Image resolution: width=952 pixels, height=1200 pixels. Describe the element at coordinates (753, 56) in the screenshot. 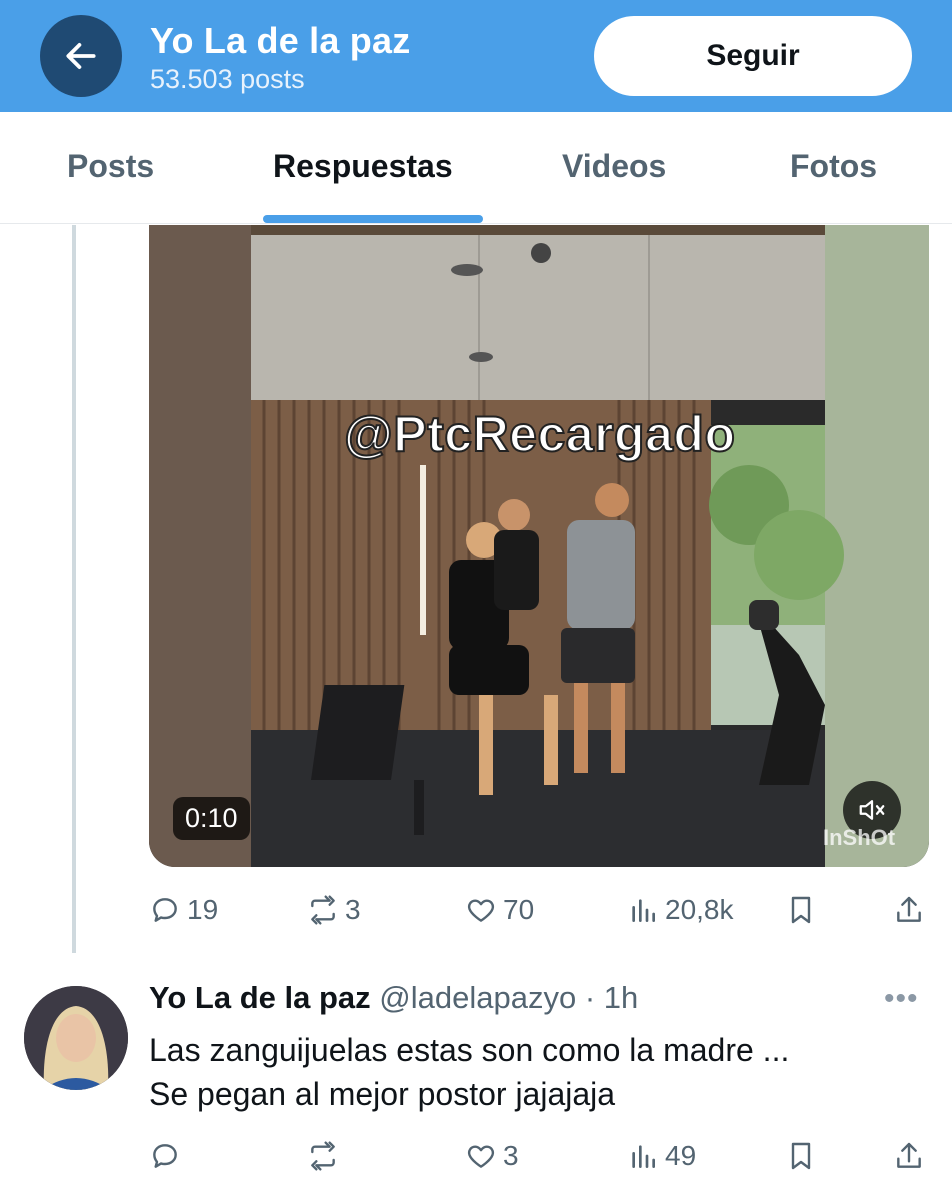

I see `follow-button: Seguir` at that location.